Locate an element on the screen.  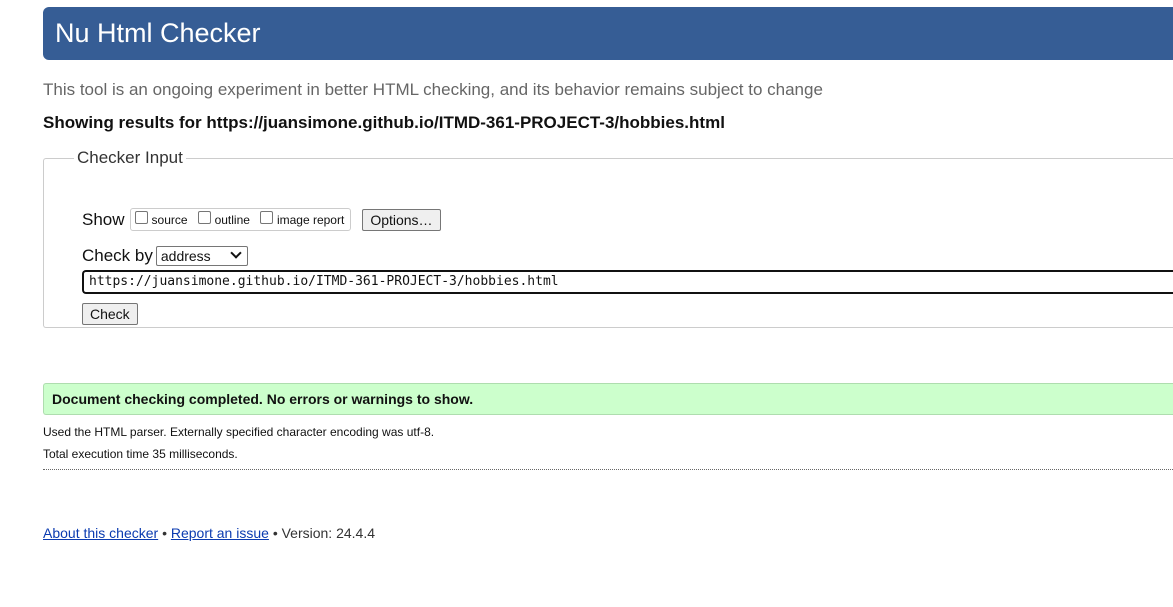
show-outline-label: outline is located at coordinates (232, 219).